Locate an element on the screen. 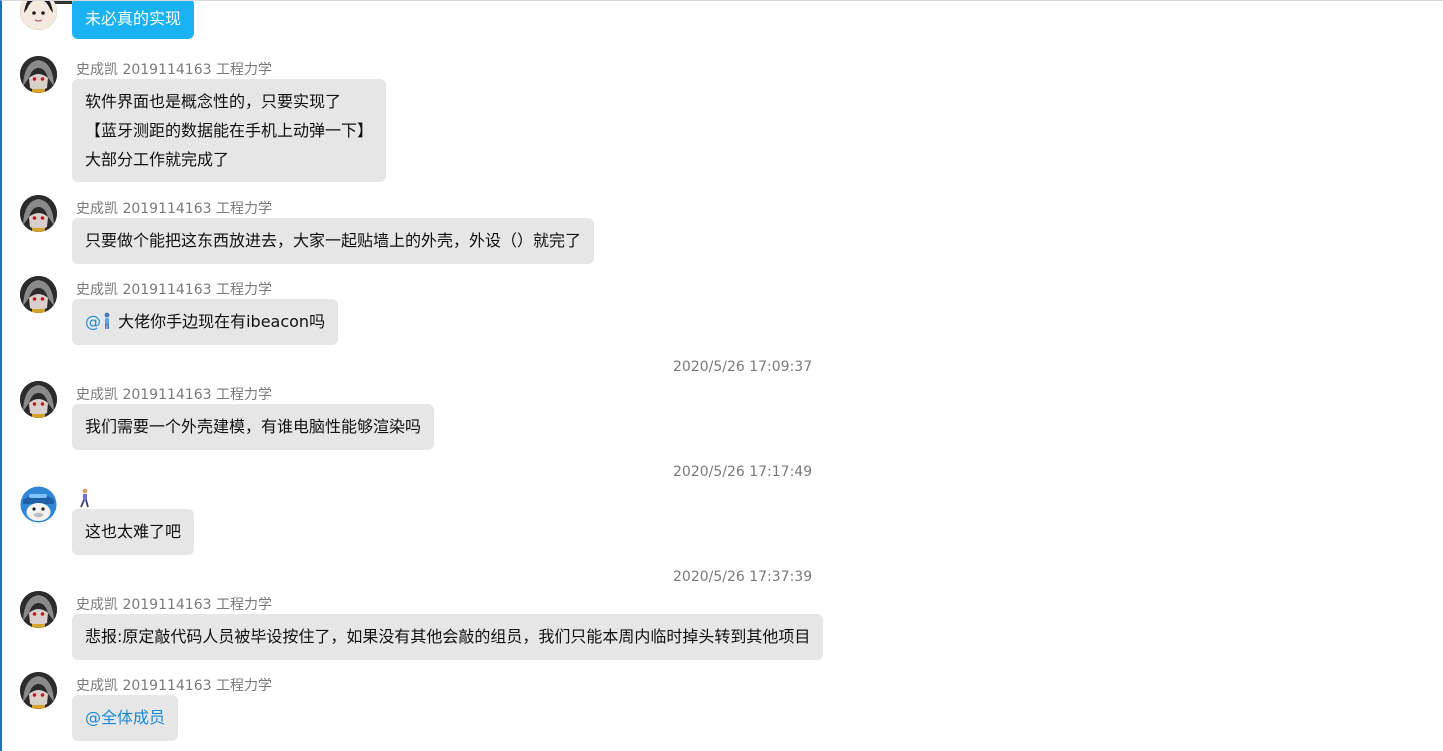 This screenshot has width=1443, height=751. message-bubble: 未必真的实现 is located at coordinates (133, 20).